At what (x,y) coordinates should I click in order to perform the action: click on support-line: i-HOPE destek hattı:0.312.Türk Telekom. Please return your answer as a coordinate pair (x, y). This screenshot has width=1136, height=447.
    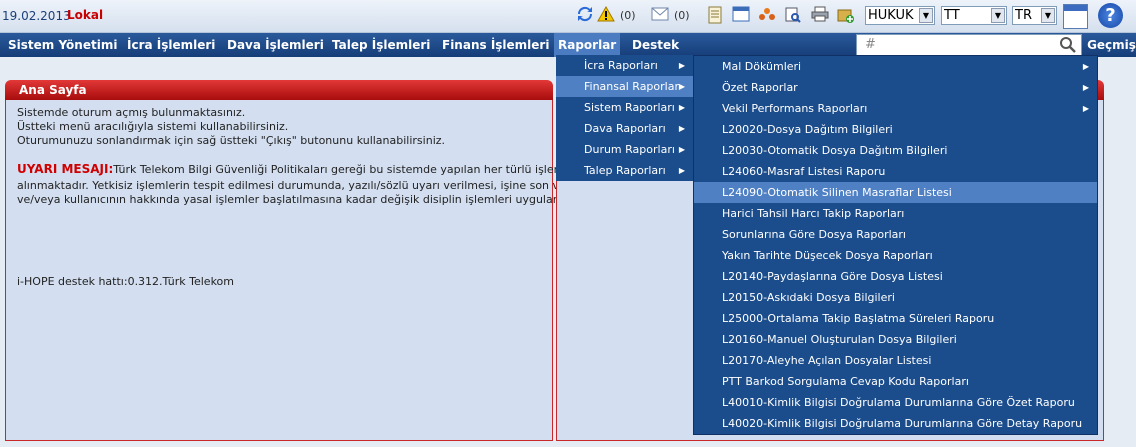
    Looking at the image, I should click on (125, 281).